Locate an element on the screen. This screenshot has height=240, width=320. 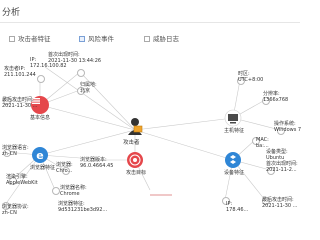
label-line: 211.101.244 is located at coordinates (20, 74).